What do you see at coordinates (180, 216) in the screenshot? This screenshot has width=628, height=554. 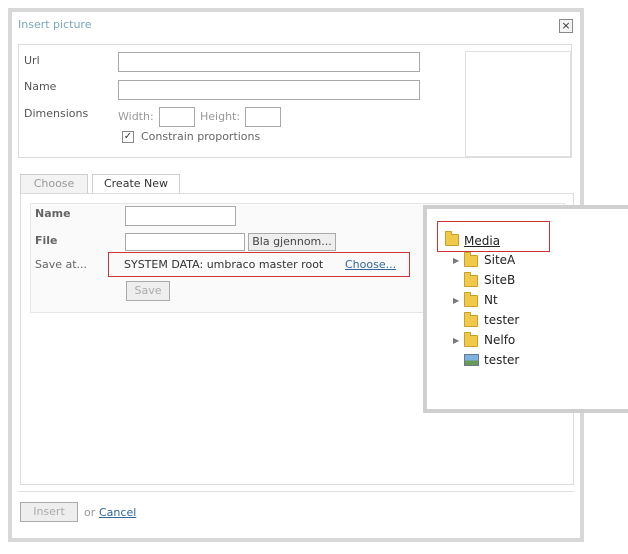 I see `new-name-input` at bounding box center [180, 216].